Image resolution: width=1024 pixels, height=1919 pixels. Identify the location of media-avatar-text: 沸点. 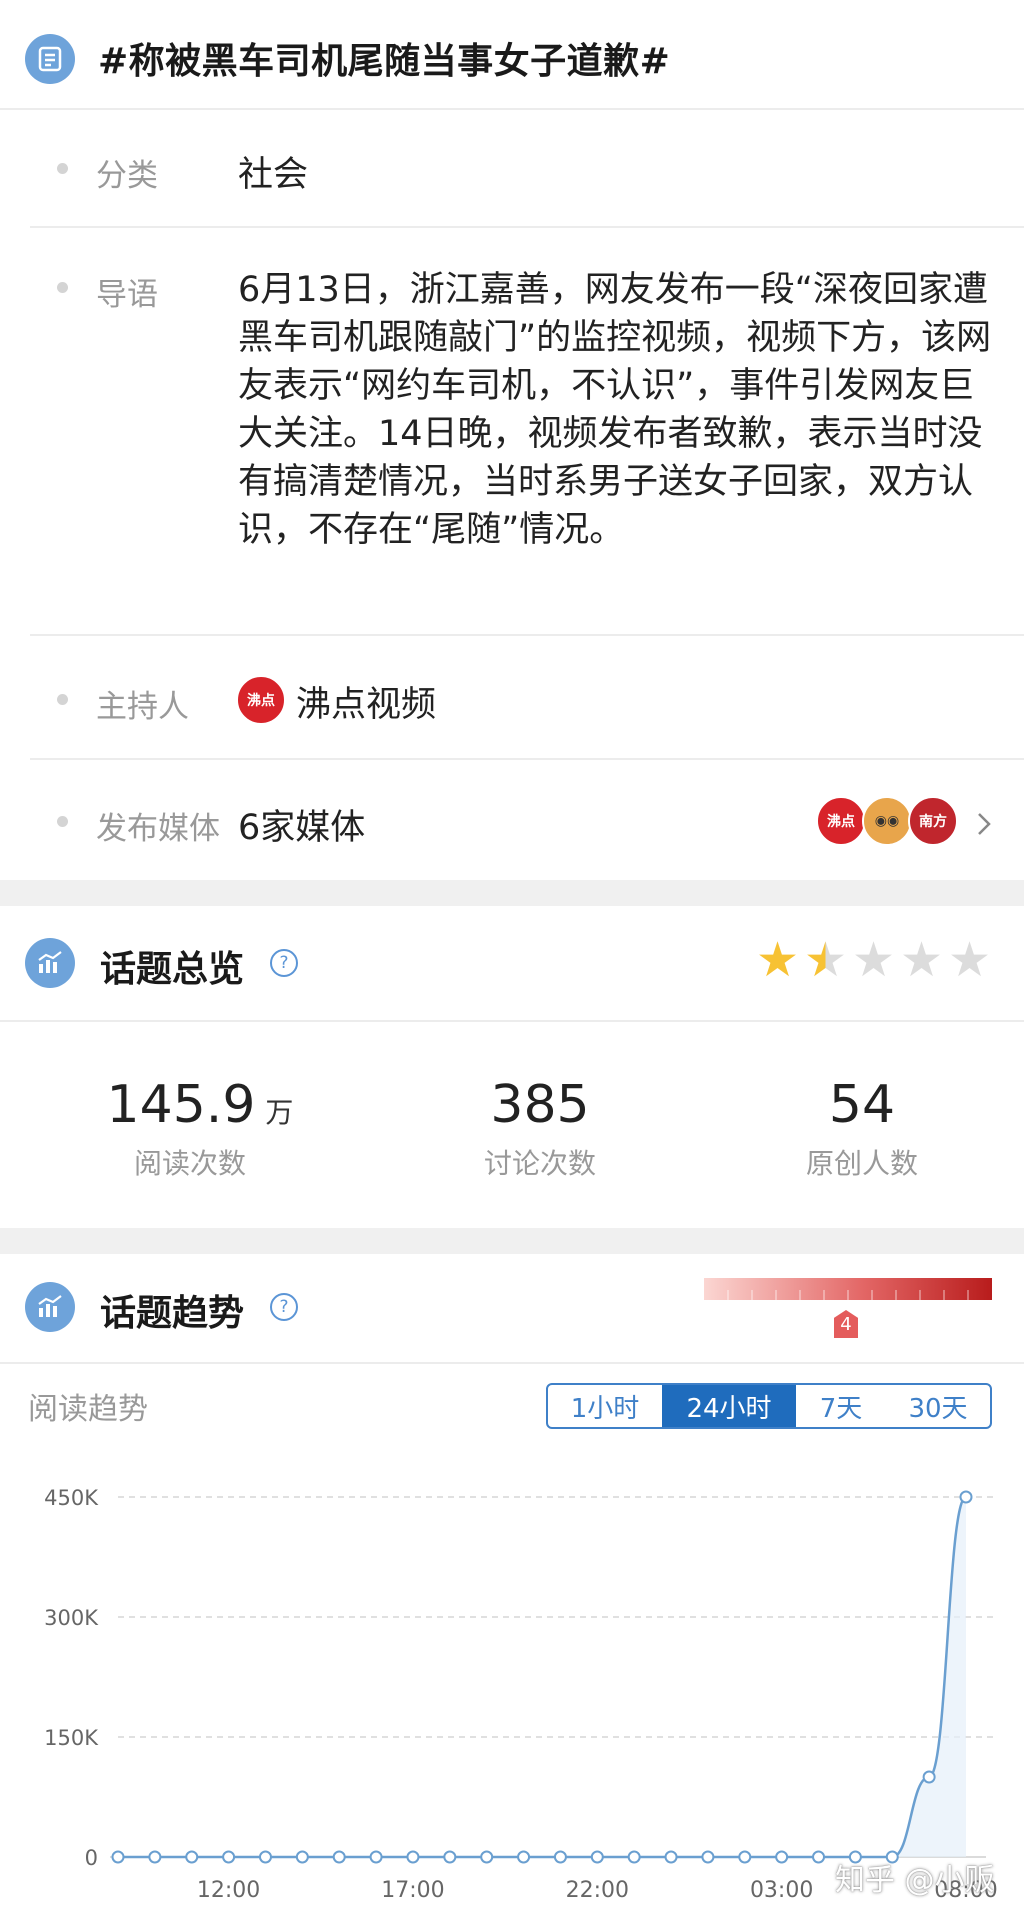
(841, 822).